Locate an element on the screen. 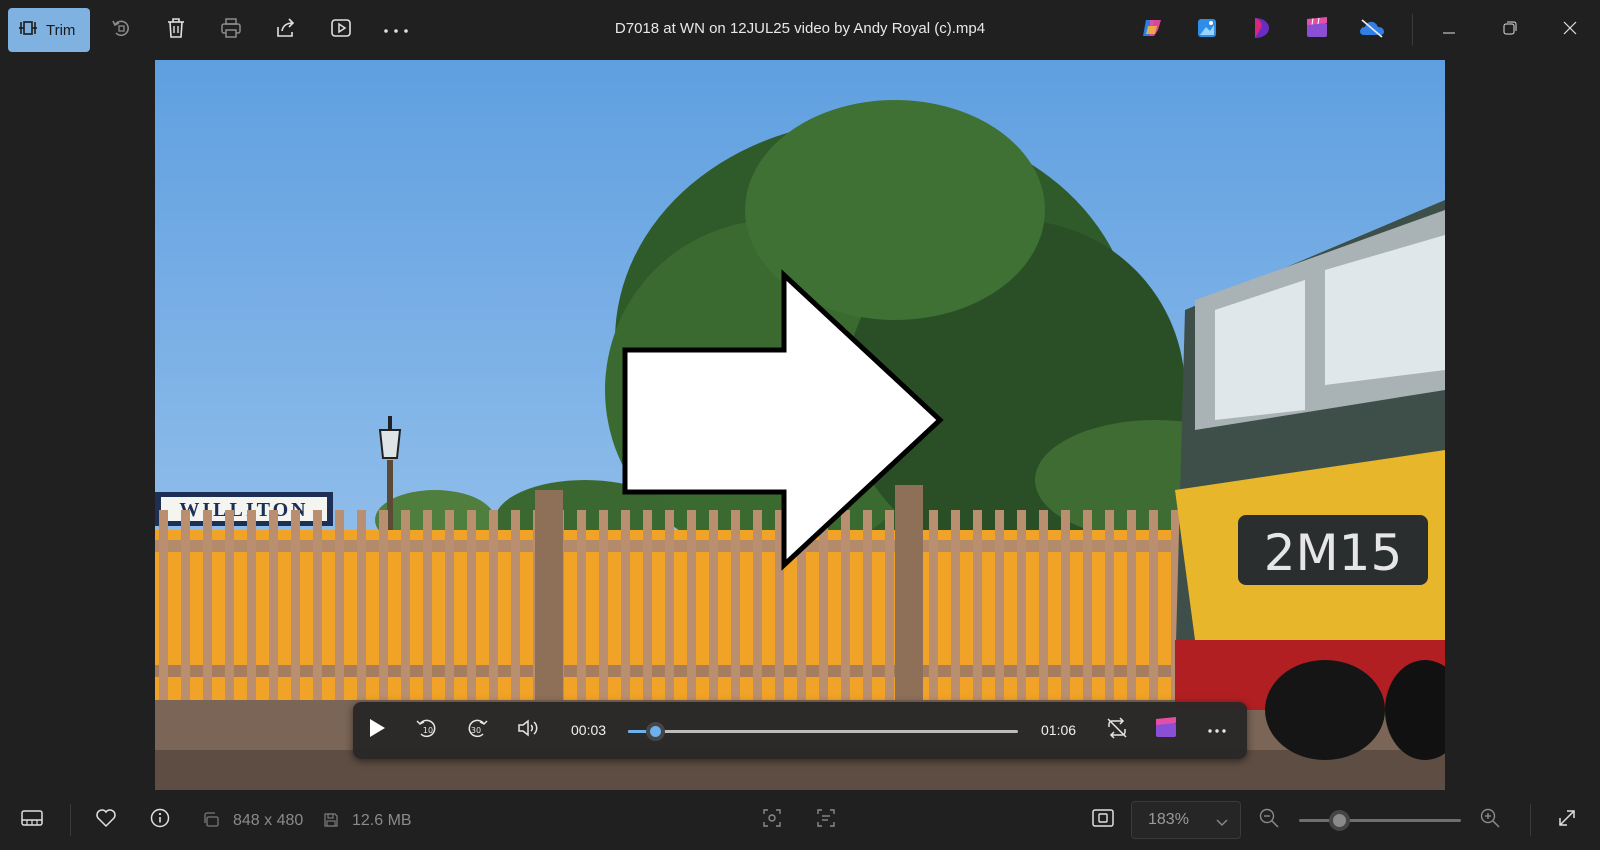  clipchamp-button is located at coordinates (1262, 30).